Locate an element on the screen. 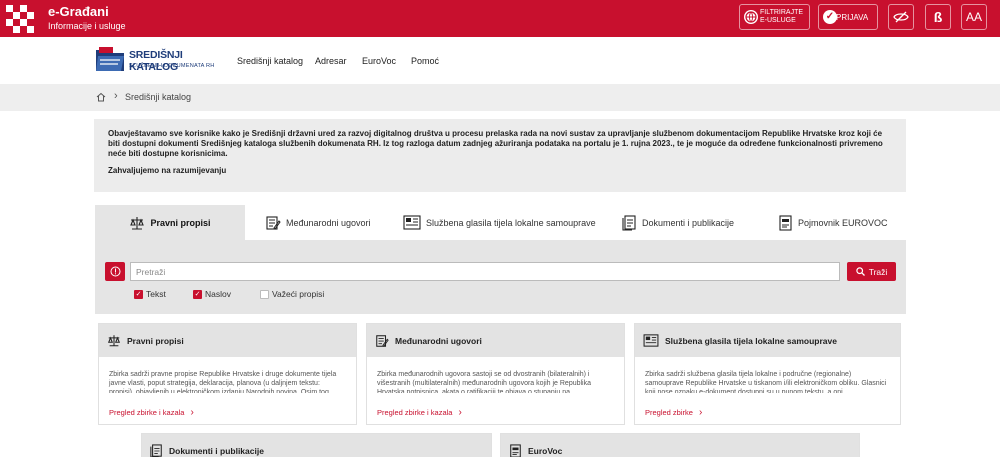  card-title: Dokumenti i publikacije is located at coordinates (216, 450).